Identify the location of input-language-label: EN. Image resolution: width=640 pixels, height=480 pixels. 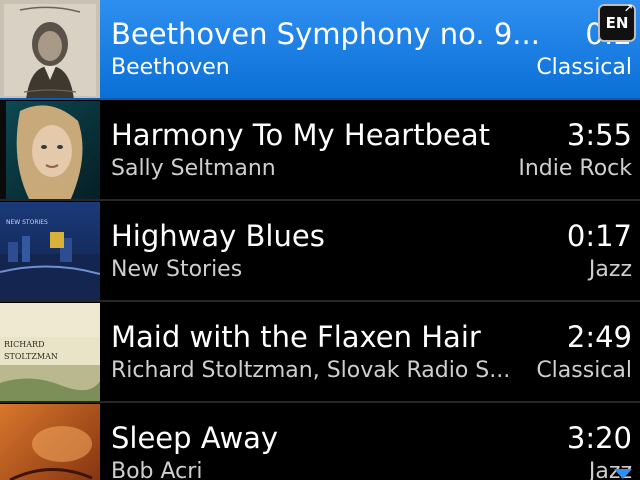
(617, 23).